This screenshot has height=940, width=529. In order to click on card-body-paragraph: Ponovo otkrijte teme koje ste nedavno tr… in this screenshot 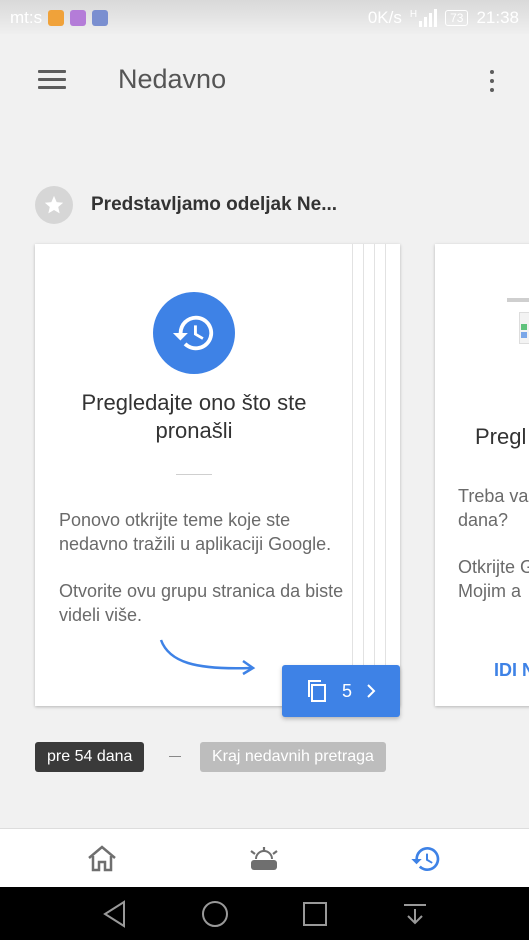, I will do `click(195, 532)`.